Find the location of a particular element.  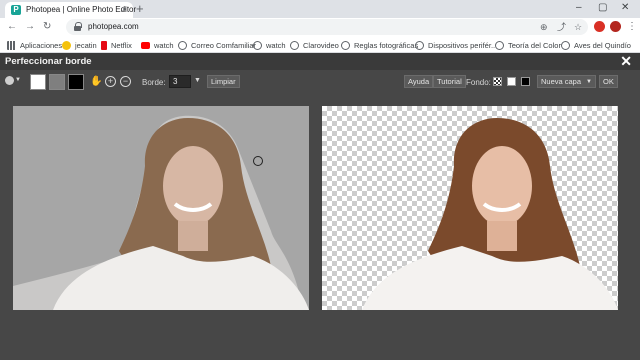

minimize-window-button: – is located at coordinates (579, 8).